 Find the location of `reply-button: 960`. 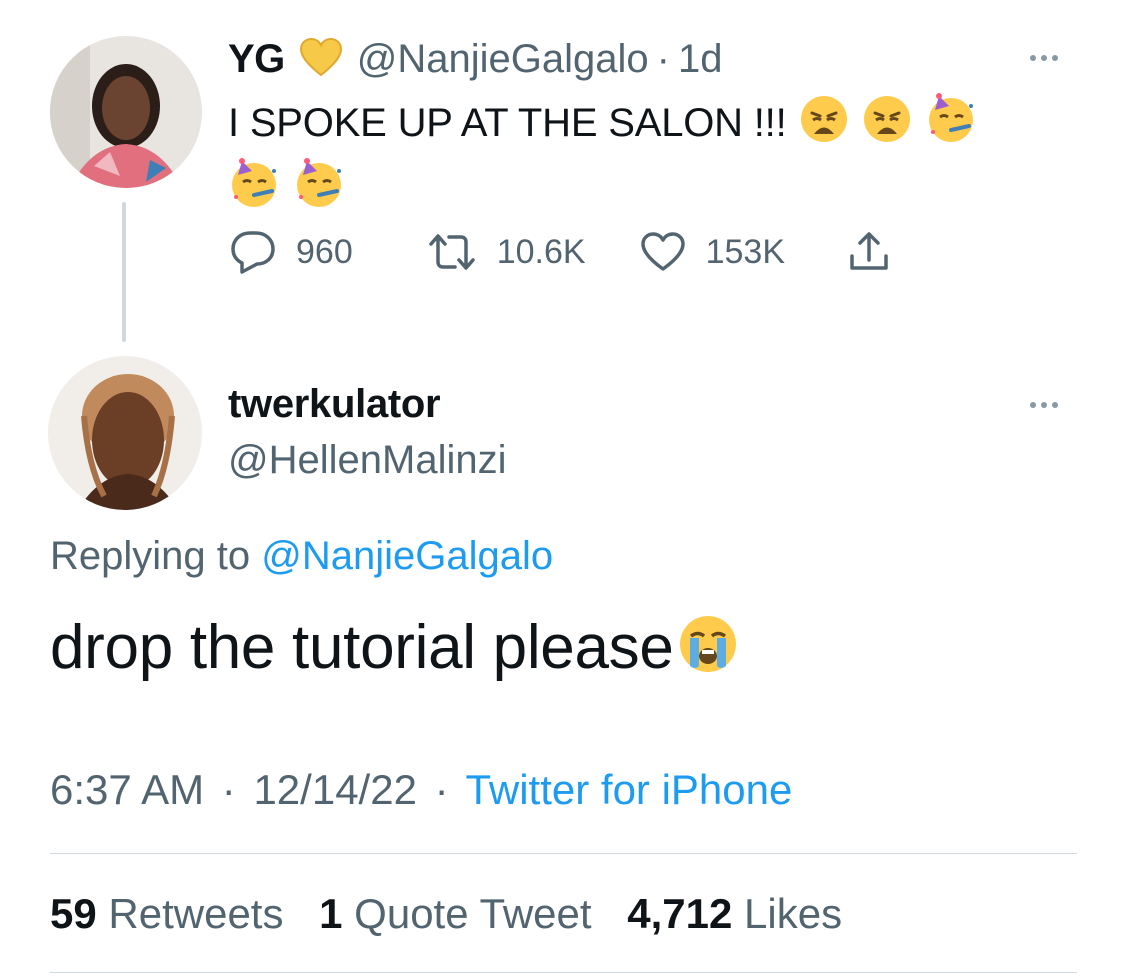

reply-button: 960 is located at coordinates (291, 252).